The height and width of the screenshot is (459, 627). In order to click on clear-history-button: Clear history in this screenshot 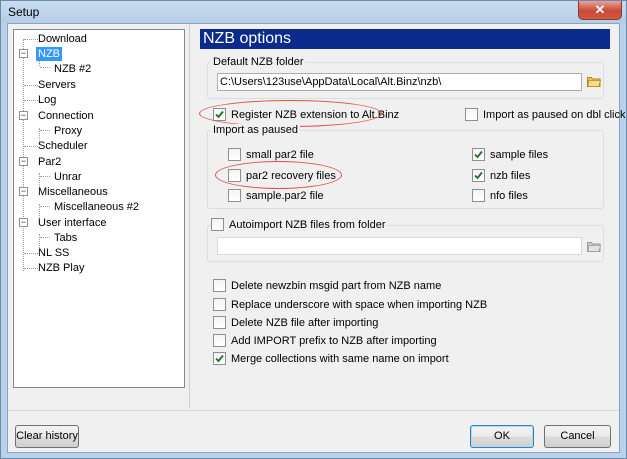, I will do `click(47, 436)`.